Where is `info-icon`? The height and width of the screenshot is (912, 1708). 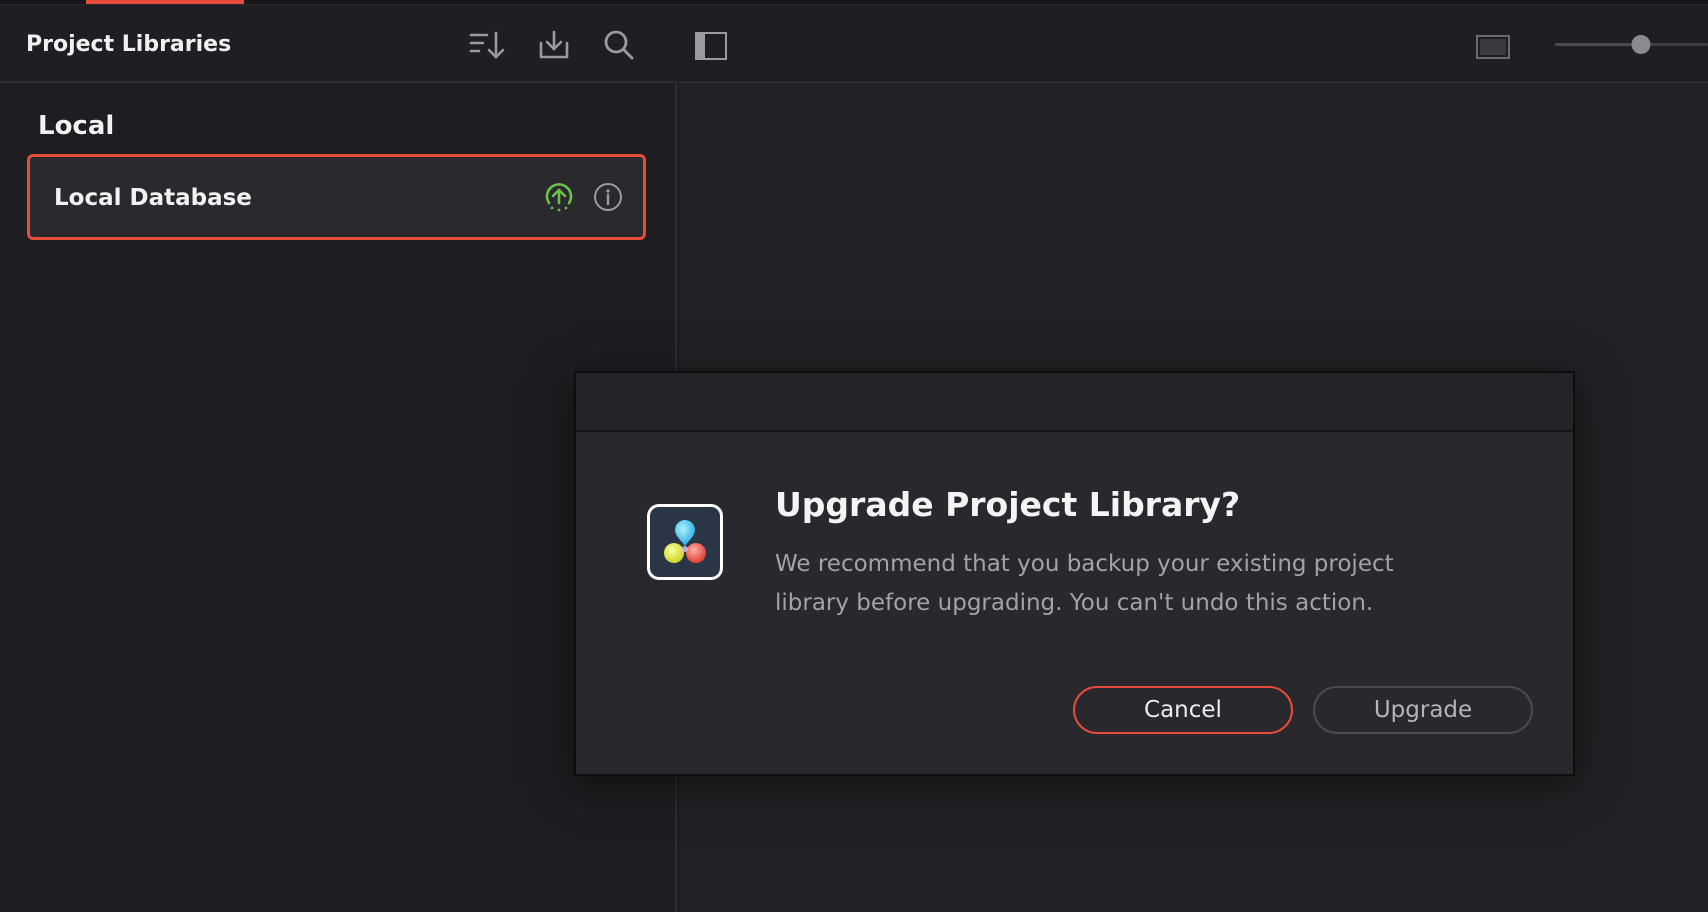
info-icon is located at coordinates (608, 197).